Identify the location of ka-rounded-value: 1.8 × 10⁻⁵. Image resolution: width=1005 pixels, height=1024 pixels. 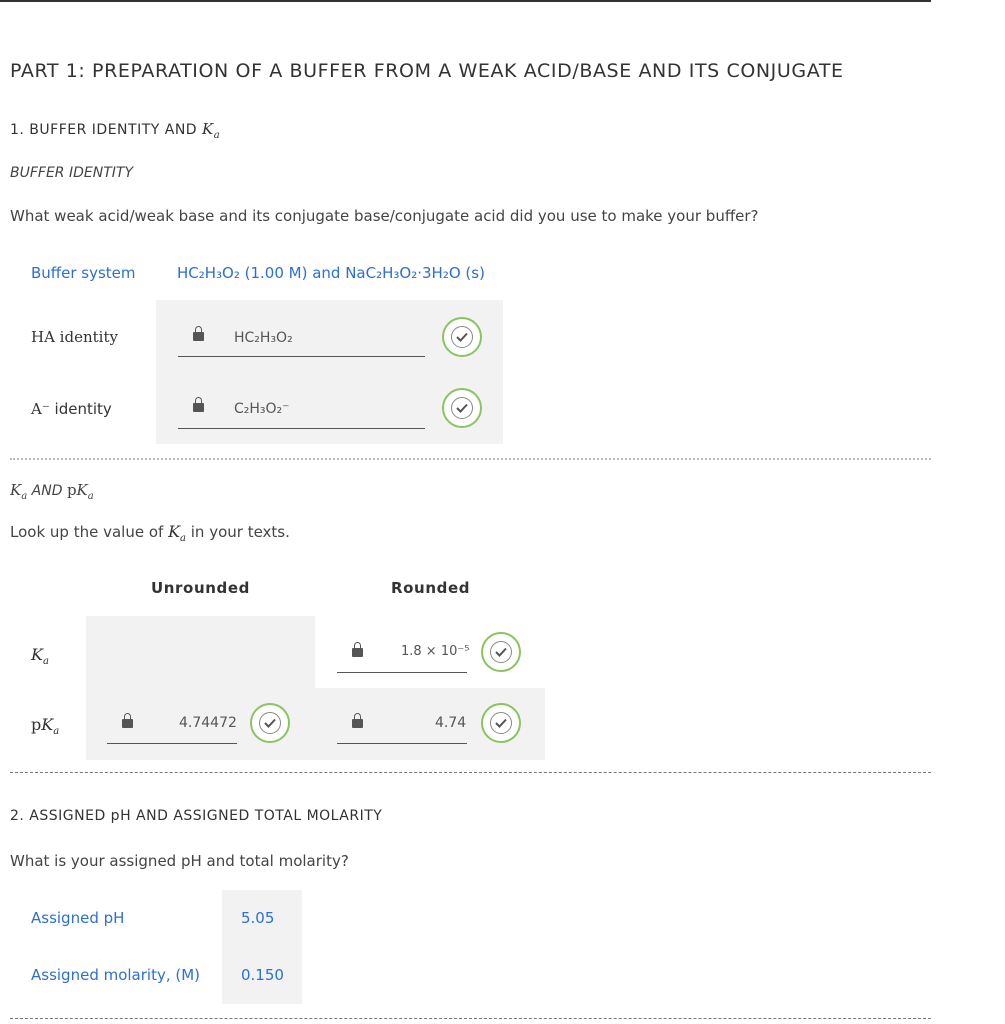
(435, 651).